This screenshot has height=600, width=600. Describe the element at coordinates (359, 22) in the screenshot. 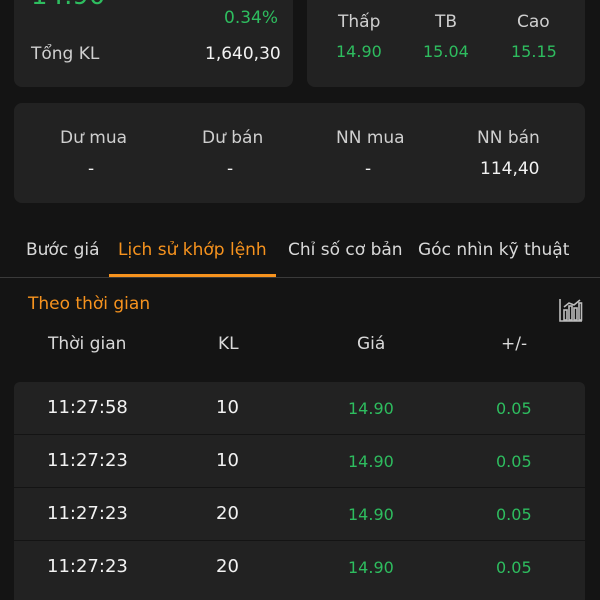

I see `low-label: Thấp` at that location.